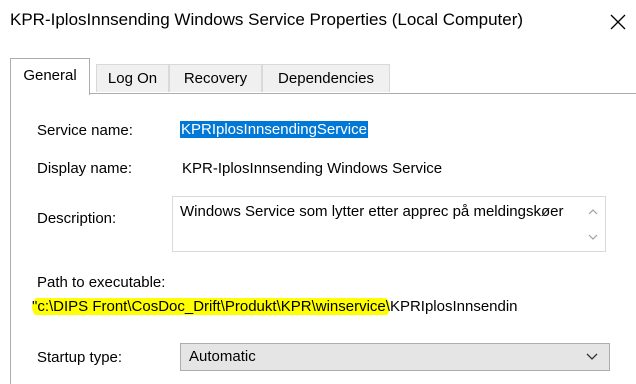 Image resolution: width=636 pixels, height=384 pixels. Describe the element at coordinates (101, 282) in the screenshot. I see `path-label: Path to executable:` at that location.